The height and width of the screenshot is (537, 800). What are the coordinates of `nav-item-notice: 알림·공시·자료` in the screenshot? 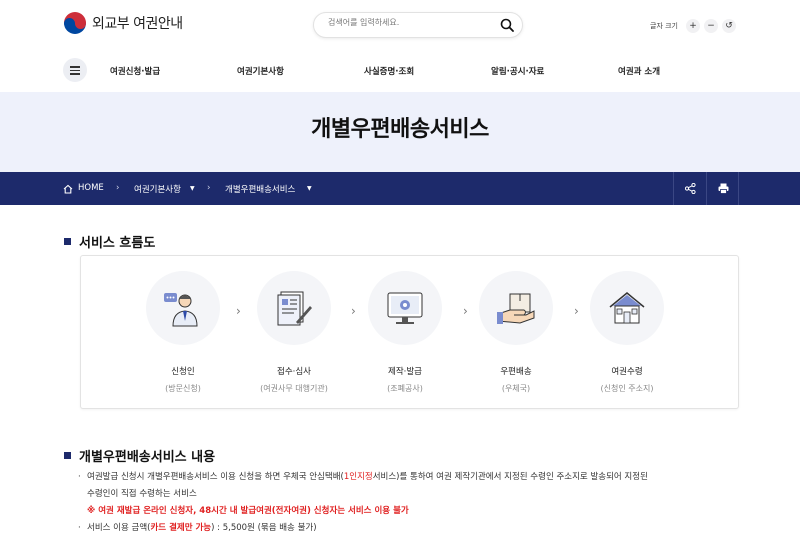 It's located at (517, 71).